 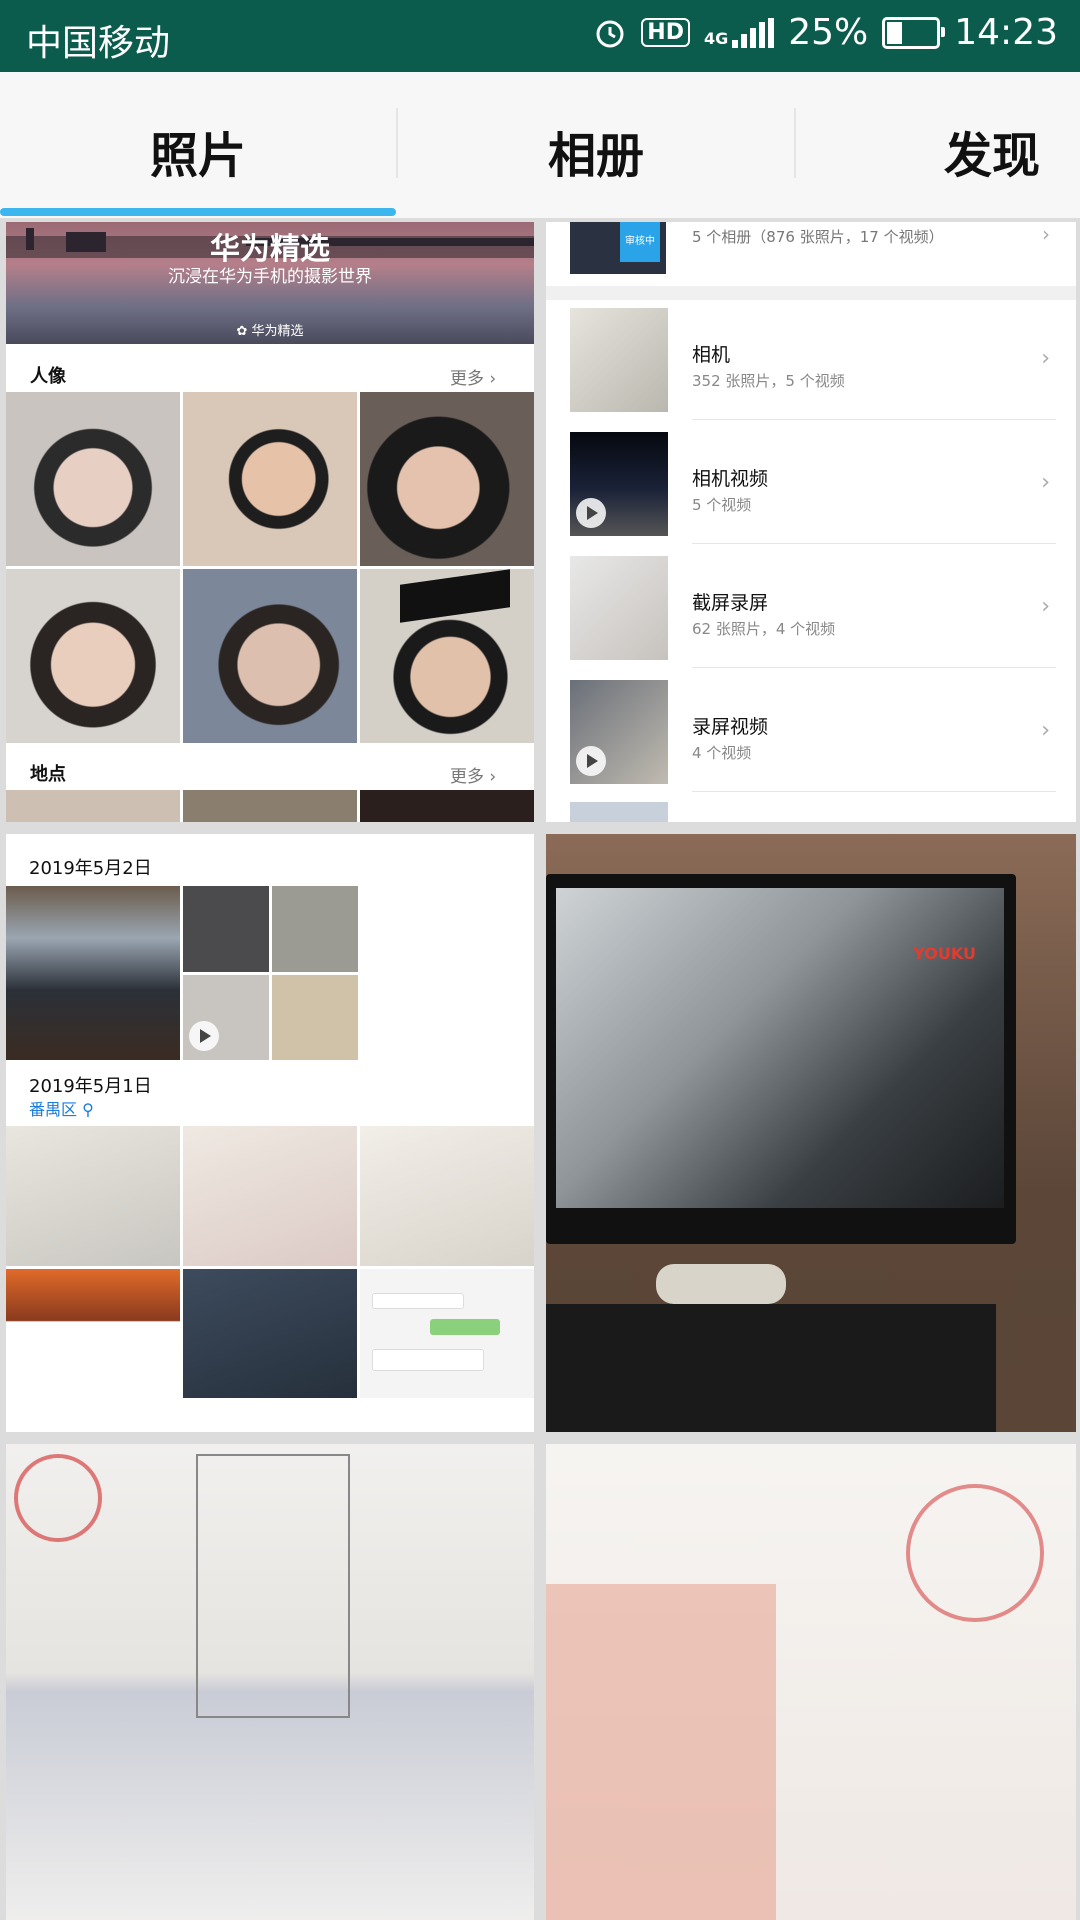 I want to click on banner-subtitle: 沉浸在华为手机的摄影世界, so click(x=270, y=277).